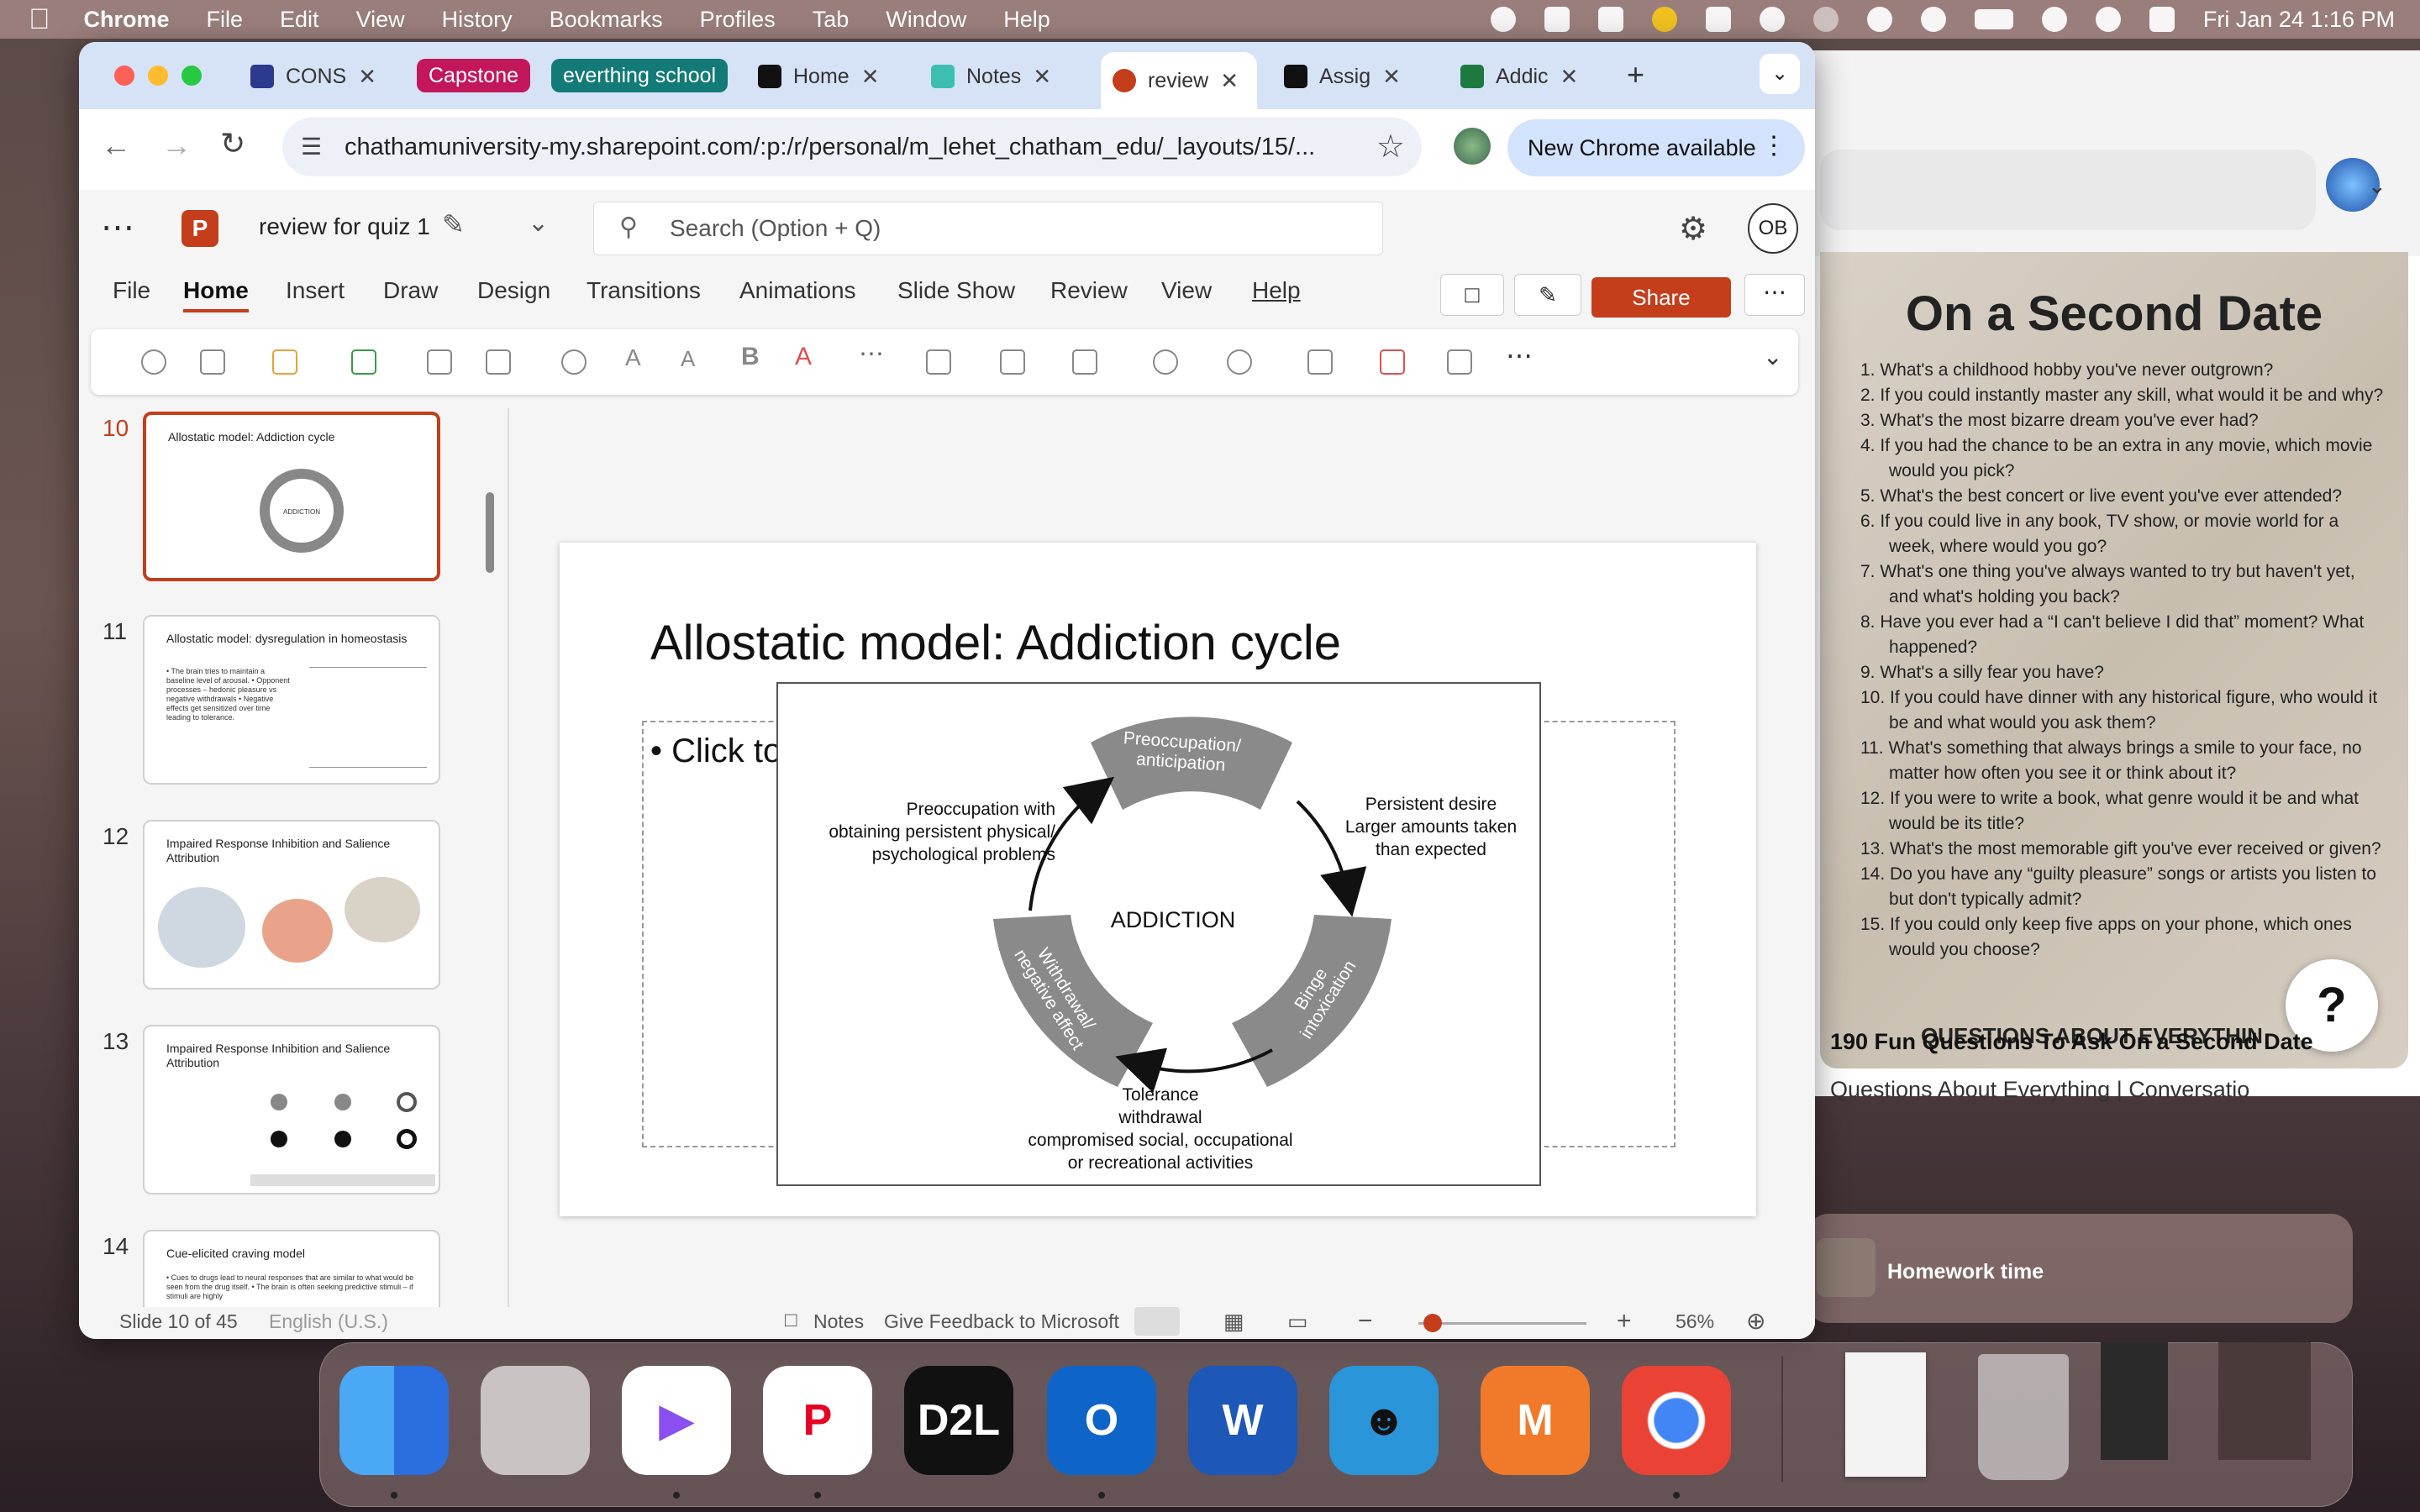  Describe the element at coordinates (1239, 362) in the screenshot. I see `find-icon` at that location.